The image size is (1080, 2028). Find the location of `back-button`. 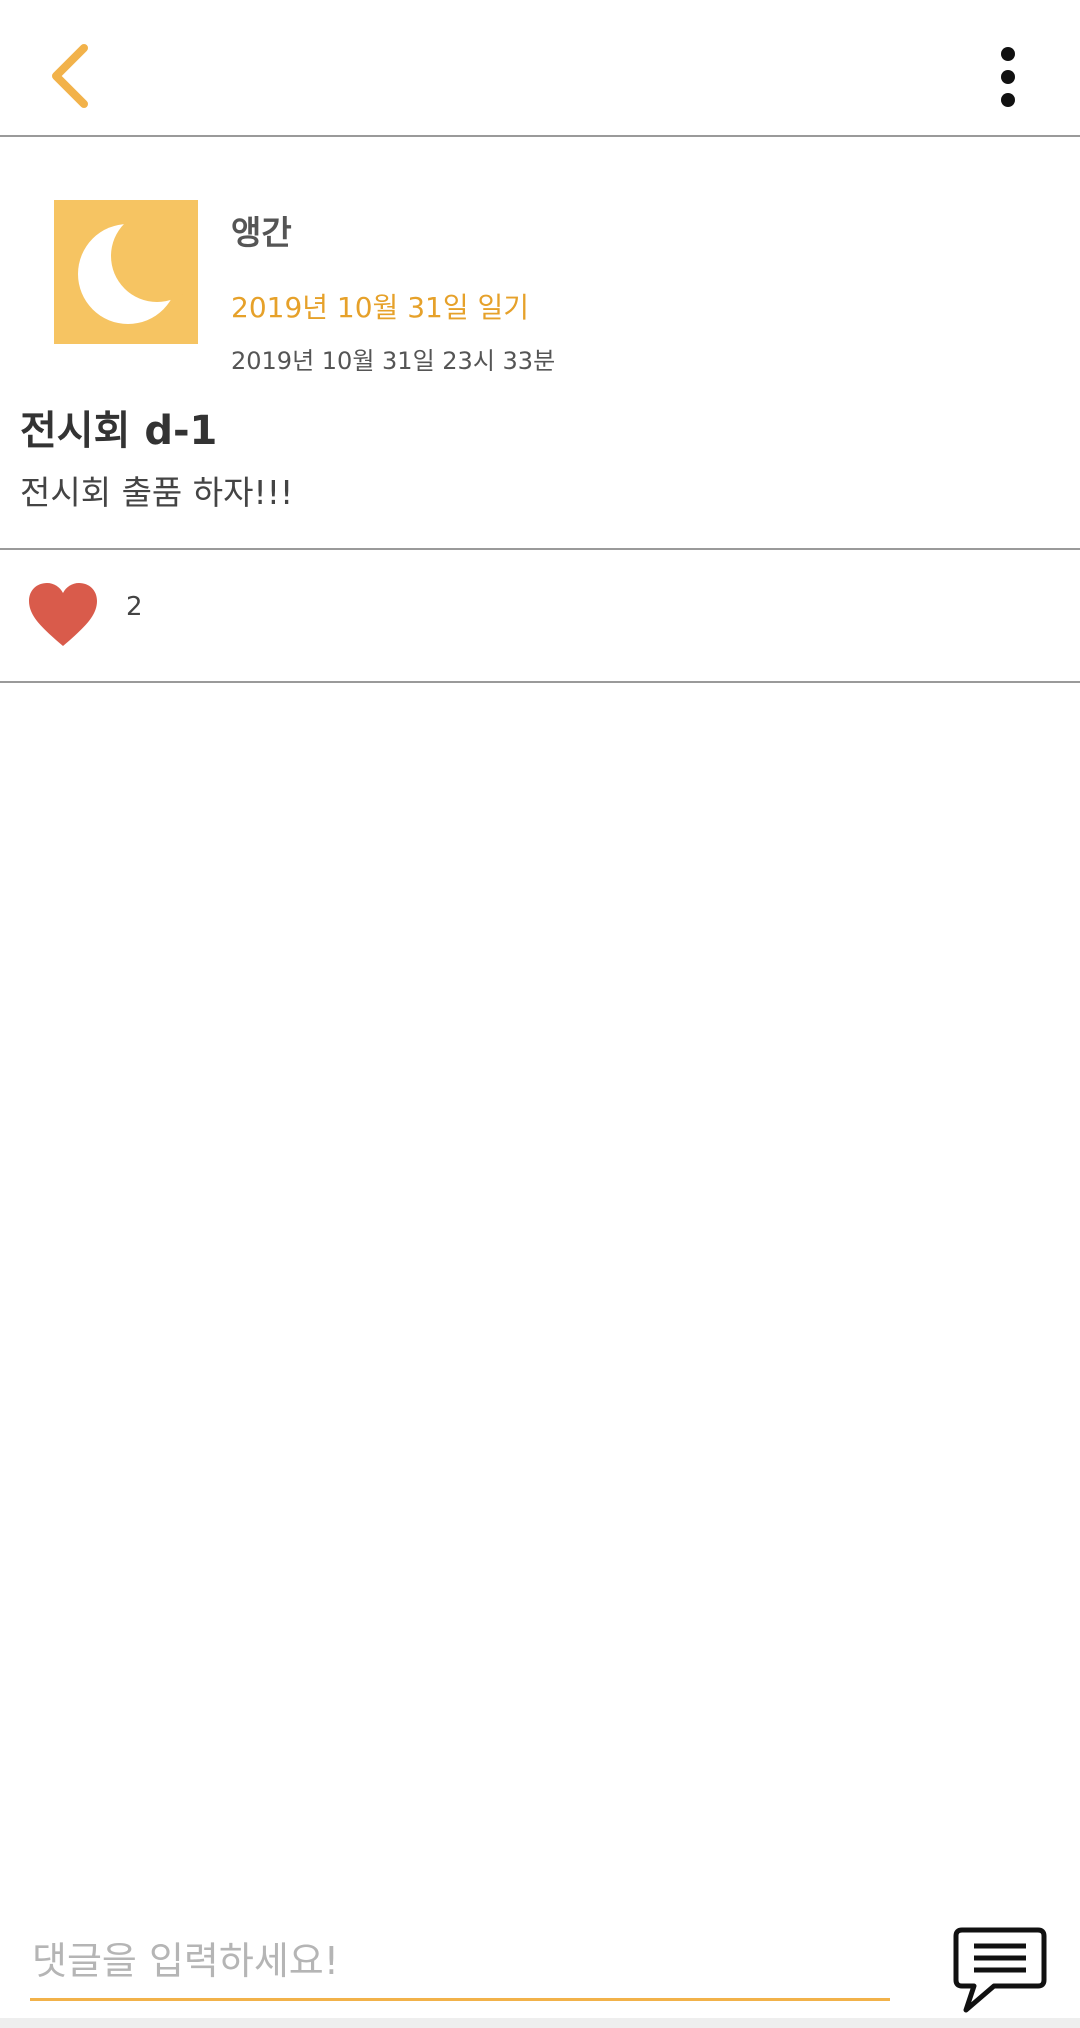

back-button is located at coordinates (75, 75).